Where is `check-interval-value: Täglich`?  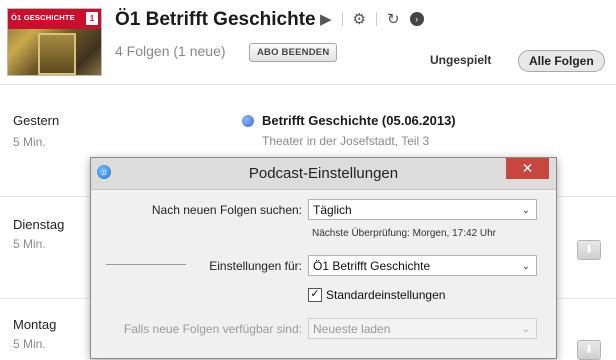
check-interval-value: Täglich is located at coordinates (332, 210).